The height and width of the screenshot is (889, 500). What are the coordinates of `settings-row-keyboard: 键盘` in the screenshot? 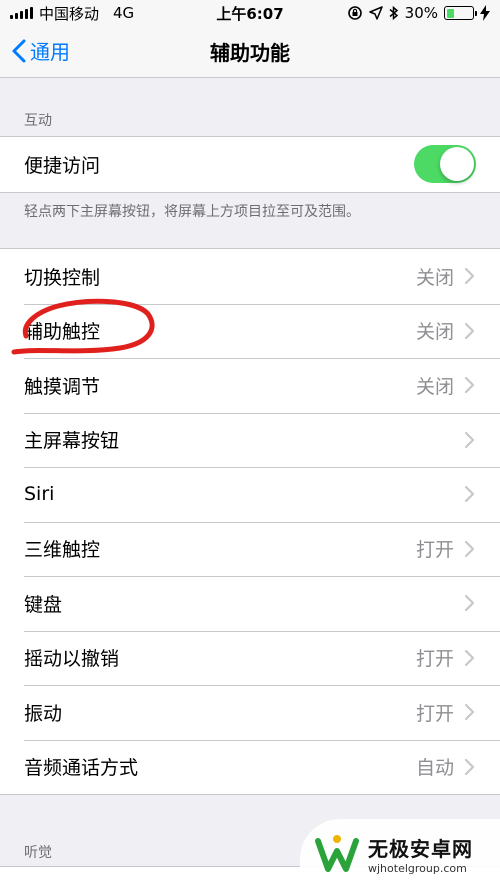 It's located at (250, 603).